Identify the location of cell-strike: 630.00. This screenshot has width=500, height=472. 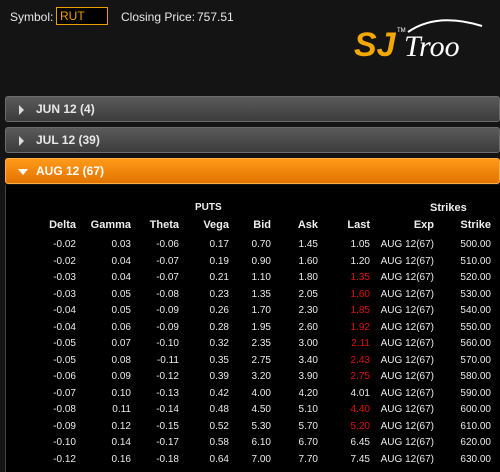
(475, 459).